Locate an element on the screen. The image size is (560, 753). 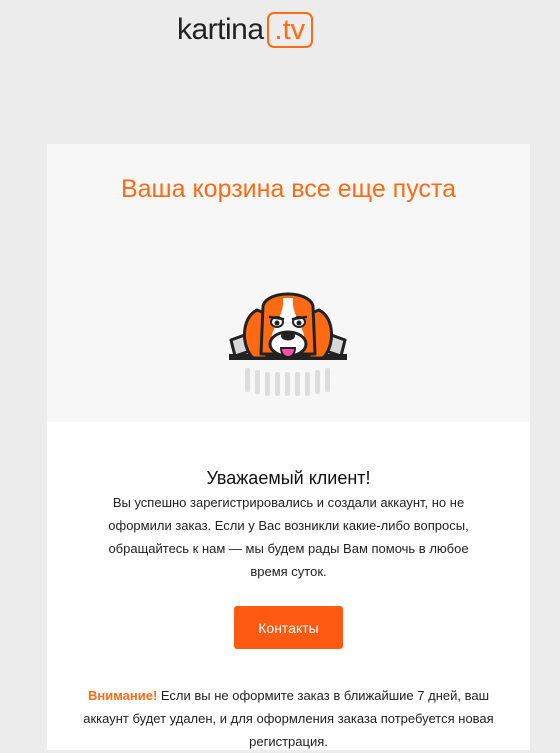
greeting-heading: Уважаемый клиент! is located at coordinates (288, 478).